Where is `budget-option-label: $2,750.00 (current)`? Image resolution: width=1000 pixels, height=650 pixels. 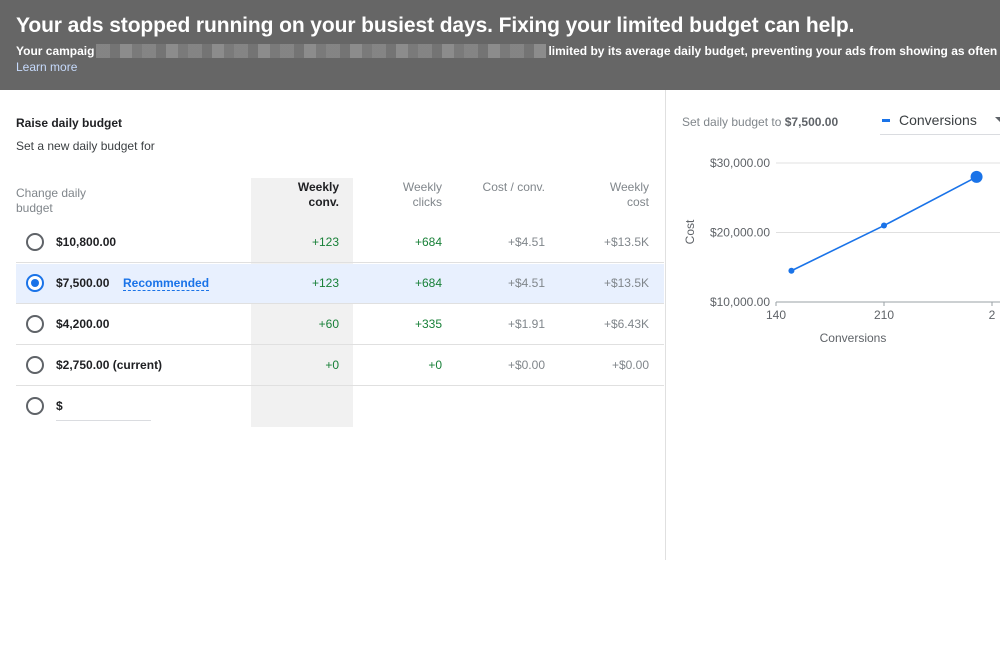
budget-option-label: $2,750.00 (current) is located at coordinates (109, 365).